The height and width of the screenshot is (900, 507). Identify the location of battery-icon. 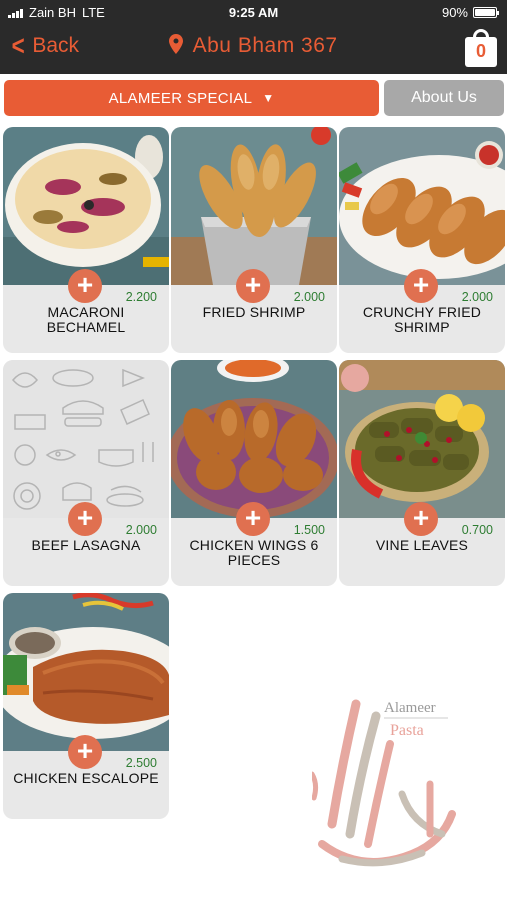
(486, 12).